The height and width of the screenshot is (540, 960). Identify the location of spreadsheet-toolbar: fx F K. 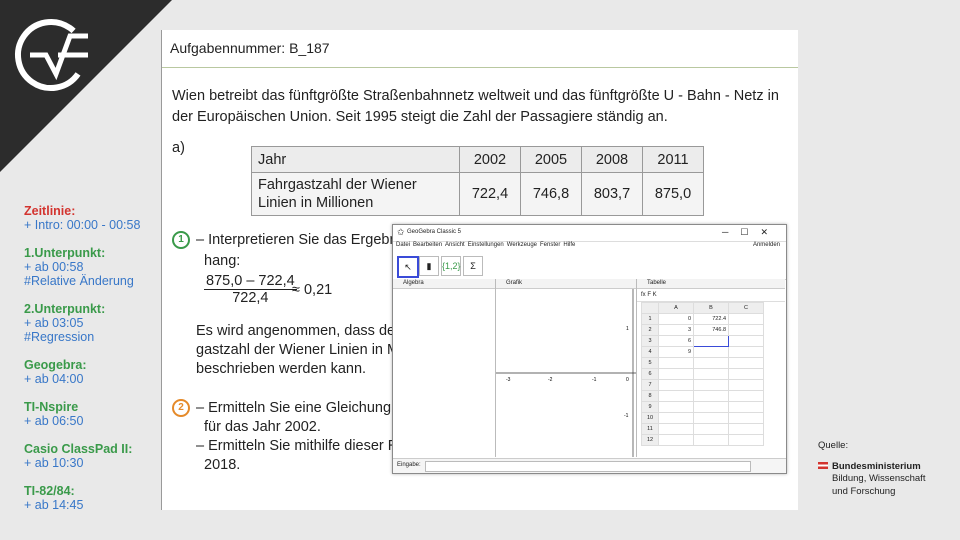
(711, 295).